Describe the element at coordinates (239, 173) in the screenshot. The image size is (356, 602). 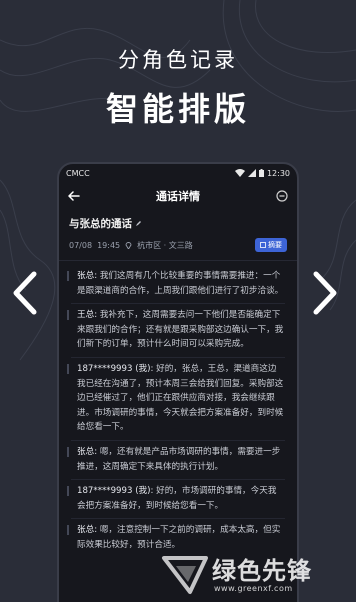
I see `wifi-icon` at that location.